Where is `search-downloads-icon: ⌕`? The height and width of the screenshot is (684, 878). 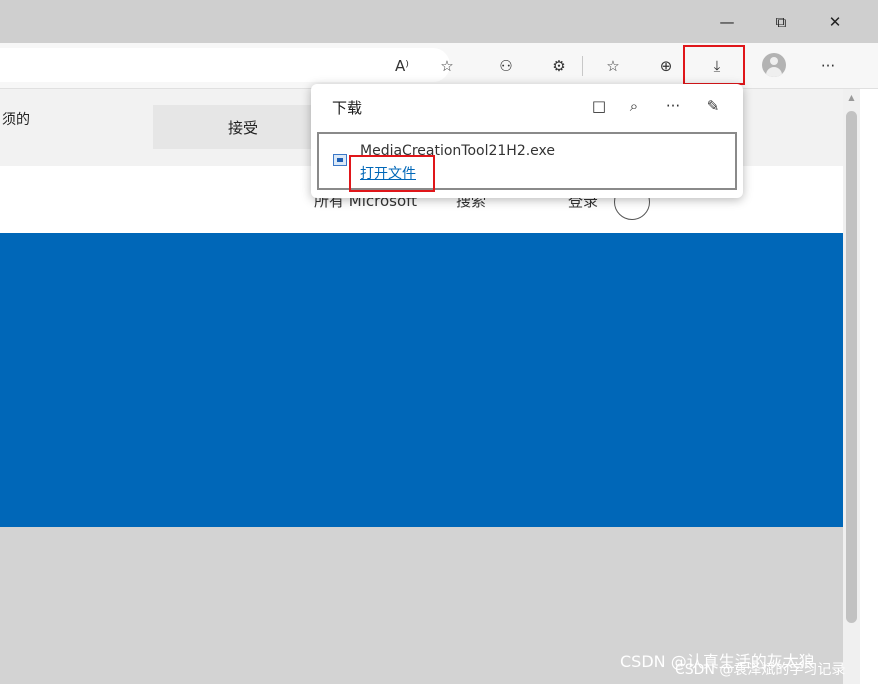 search-downloads-icon: ⌕ is located at coordinates (634, 106).